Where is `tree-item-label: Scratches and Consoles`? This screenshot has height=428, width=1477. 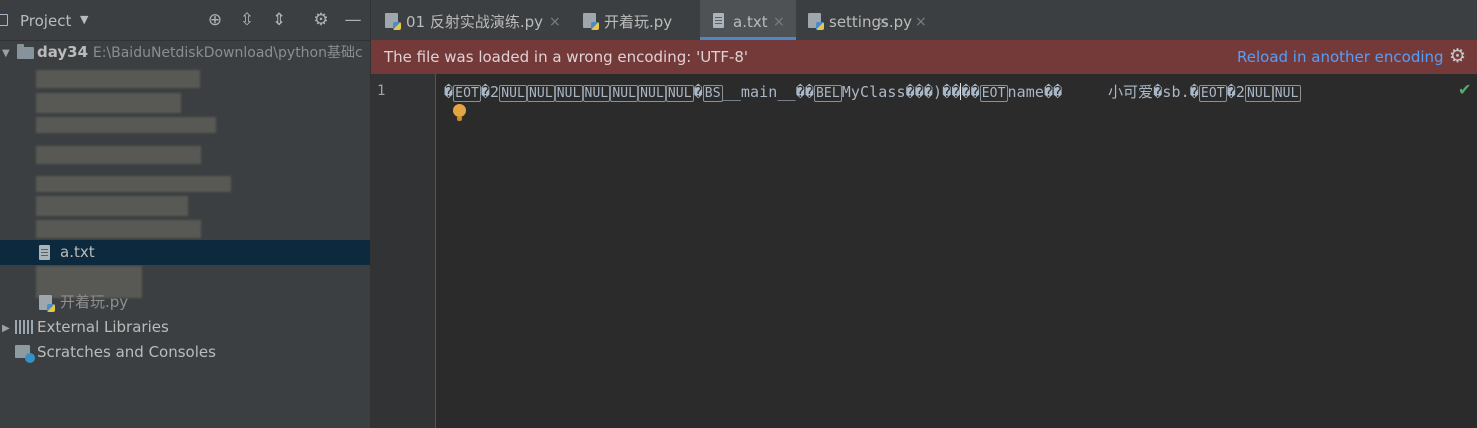
tree-item-label: Scratches and Consoles is located at coordinates (126, 352).